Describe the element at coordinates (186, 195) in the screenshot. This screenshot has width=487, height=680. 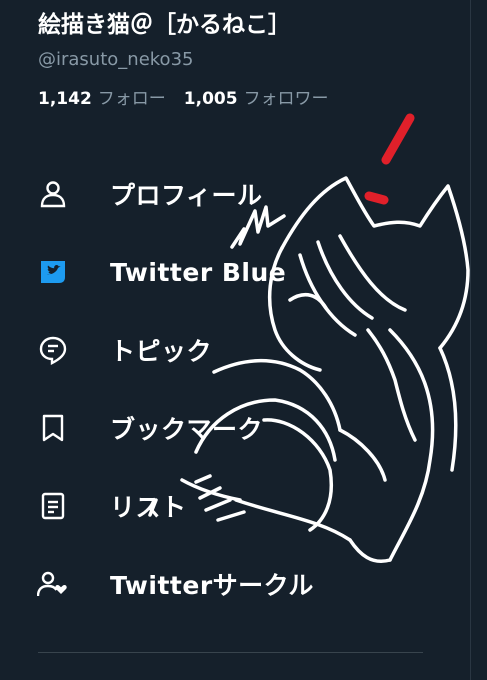
I see `menu-label-profile: プロフィール` at that location.